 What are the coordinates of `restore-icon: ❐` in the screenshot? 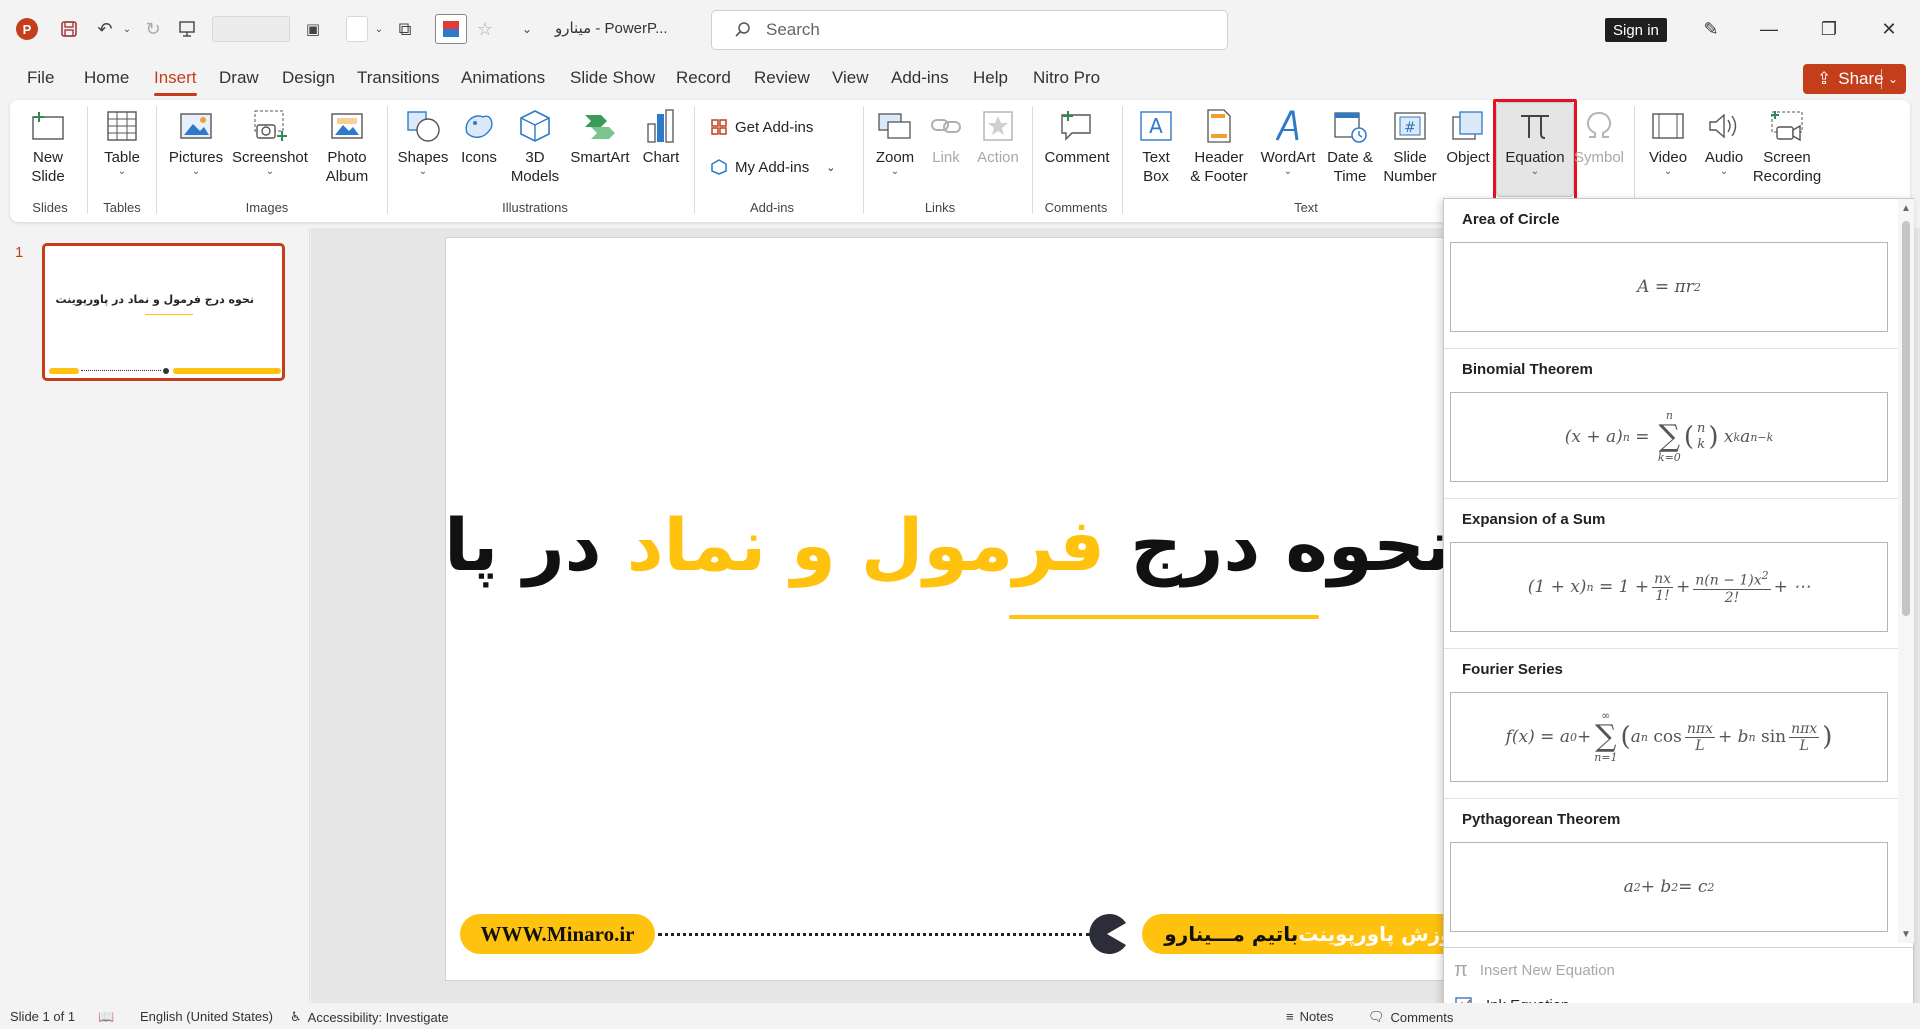 It's located at (1829, 29).